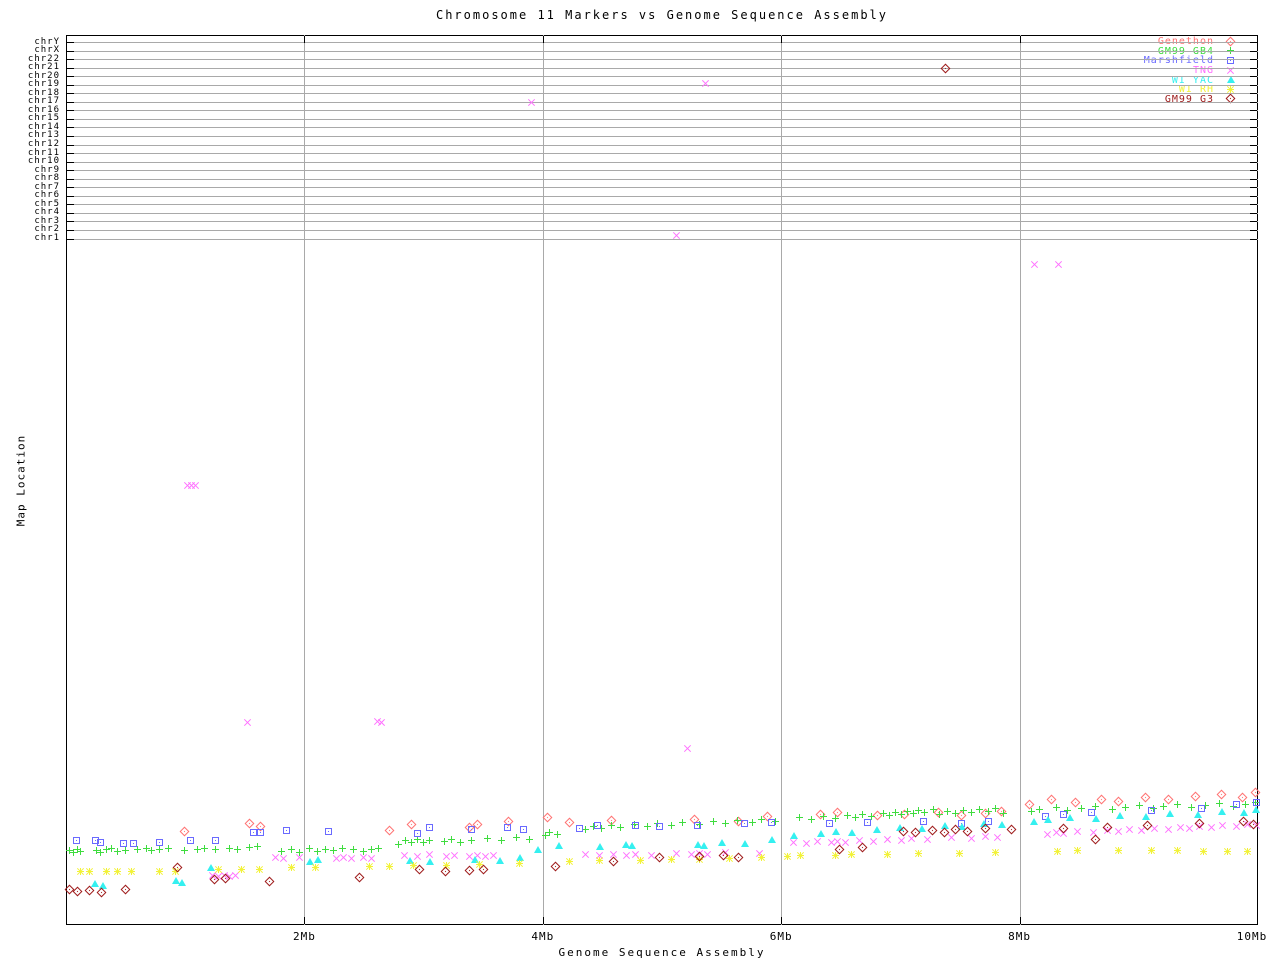 The width and height of the screenshot is (1280, 960). I want to click on square-open-legend-icon, so click(1231, 60).